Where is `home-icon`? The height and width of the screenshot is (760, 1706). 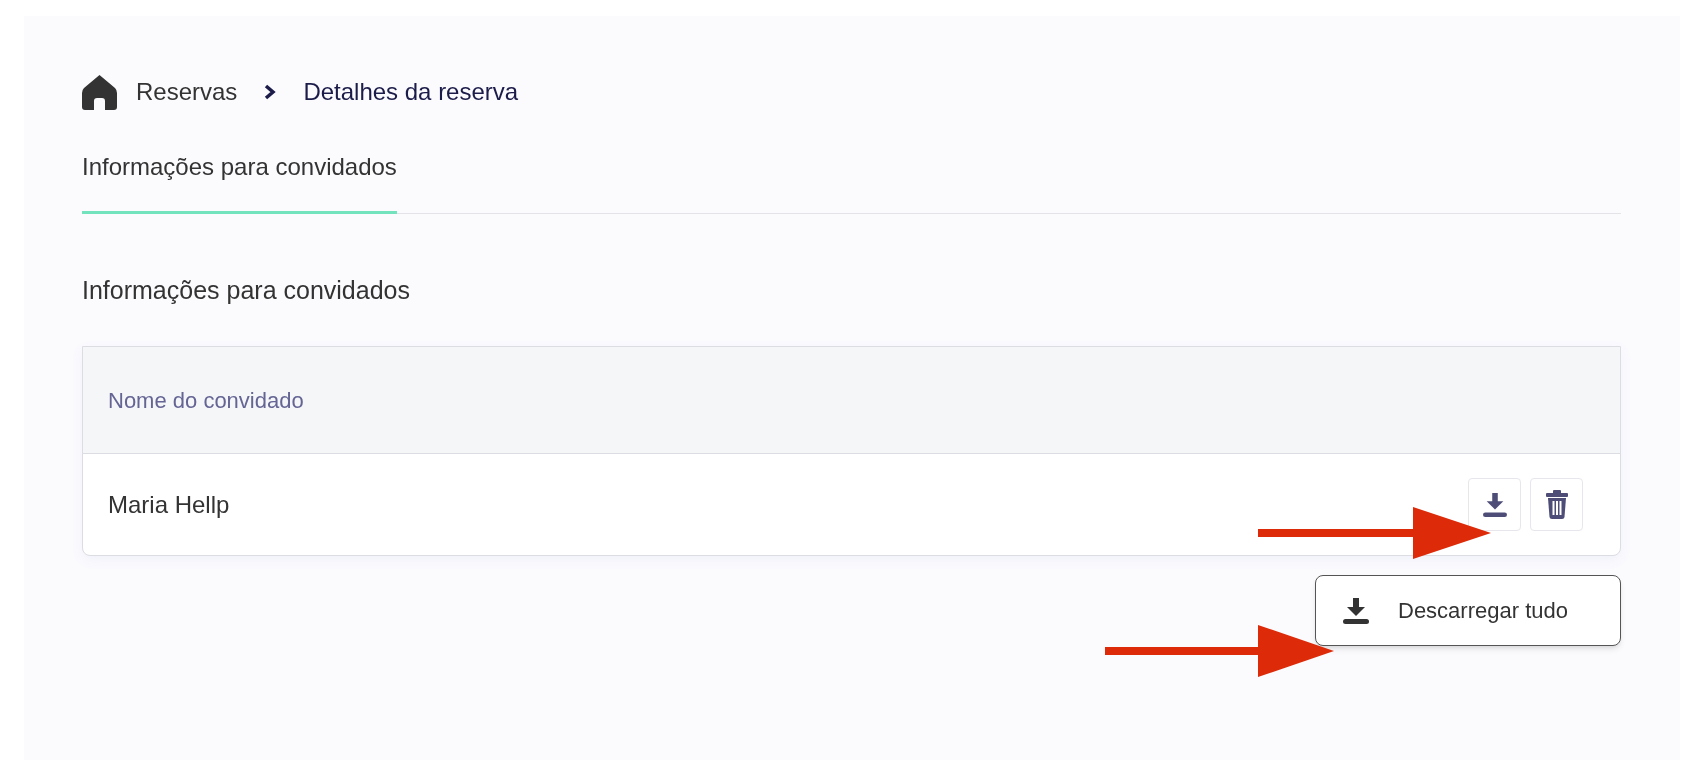
home-icon is located at coordinates (99, 92).